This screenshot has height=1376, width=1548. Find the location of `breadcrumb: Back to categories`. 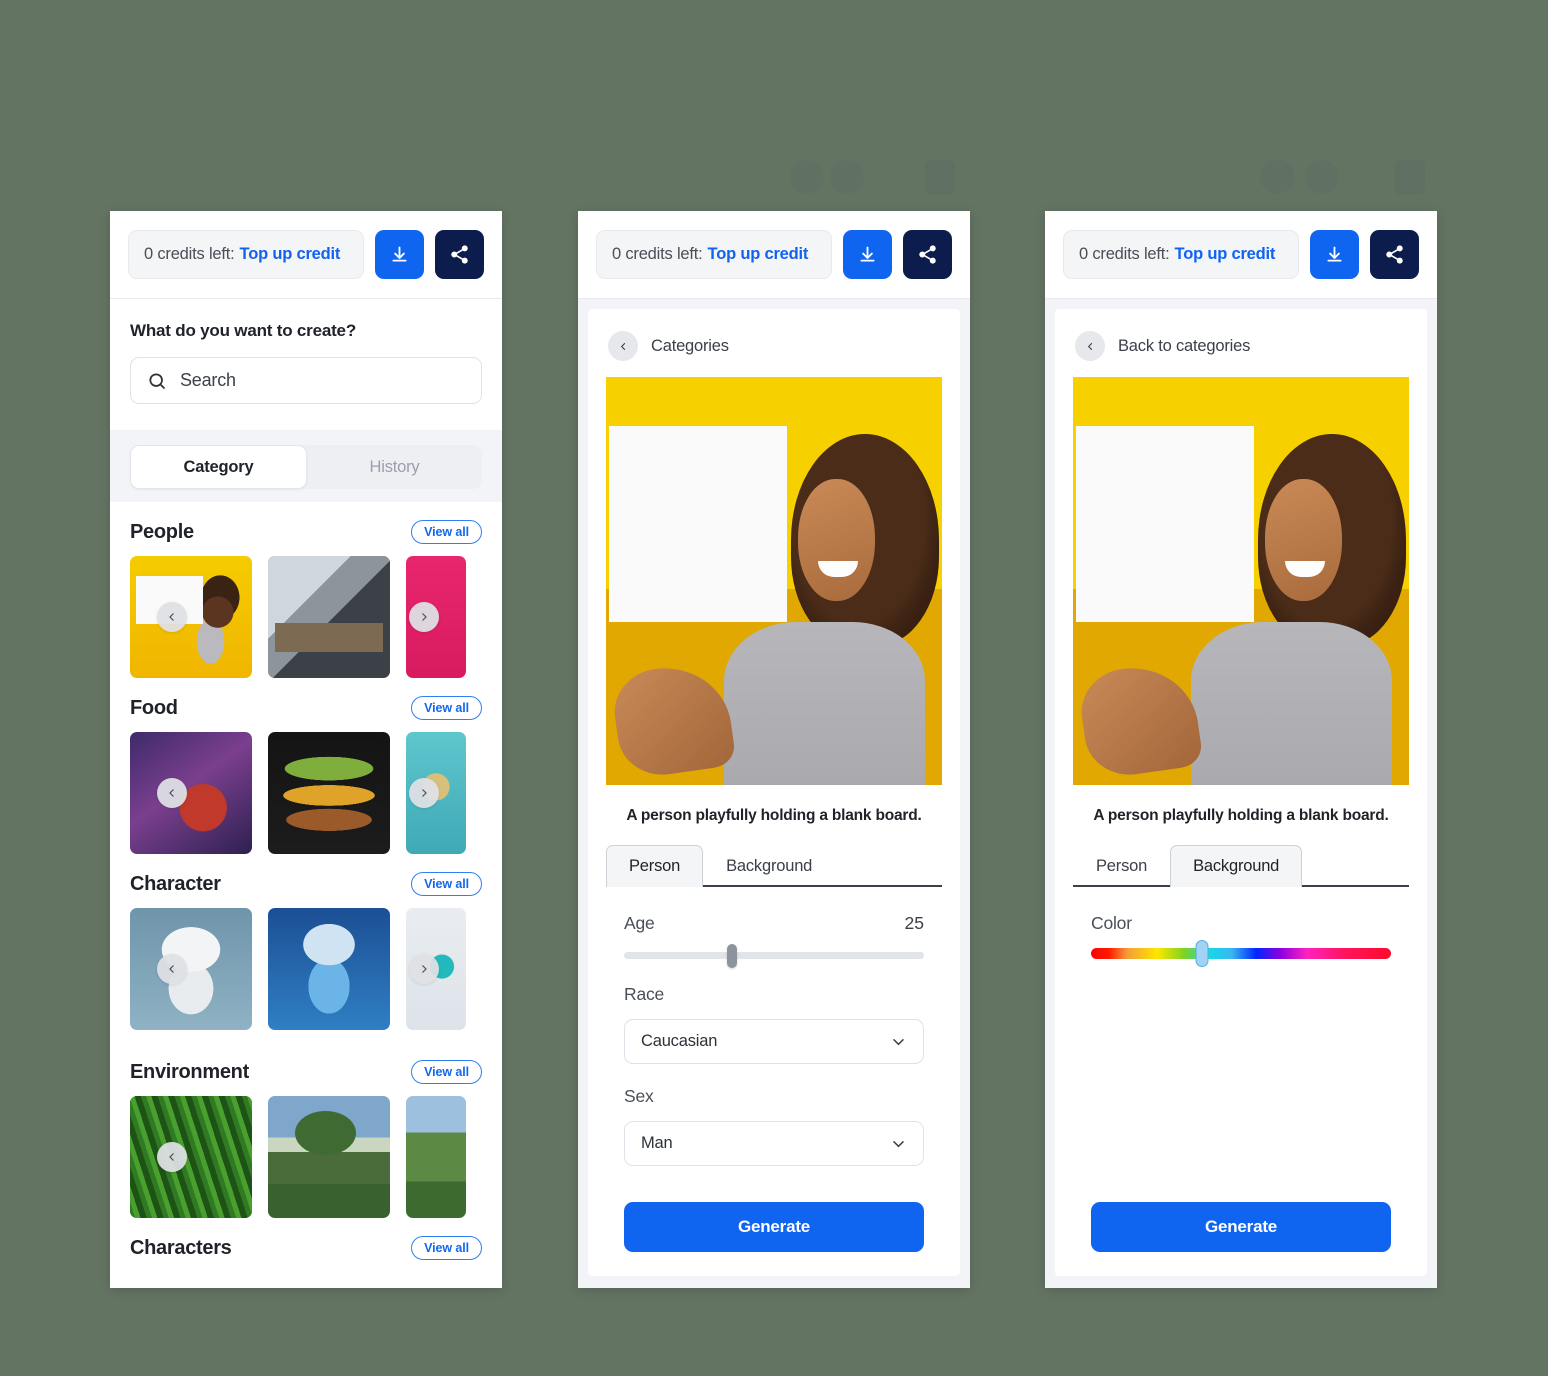

breadcrumb: Back to categories is located at coordinates (1241, 343).